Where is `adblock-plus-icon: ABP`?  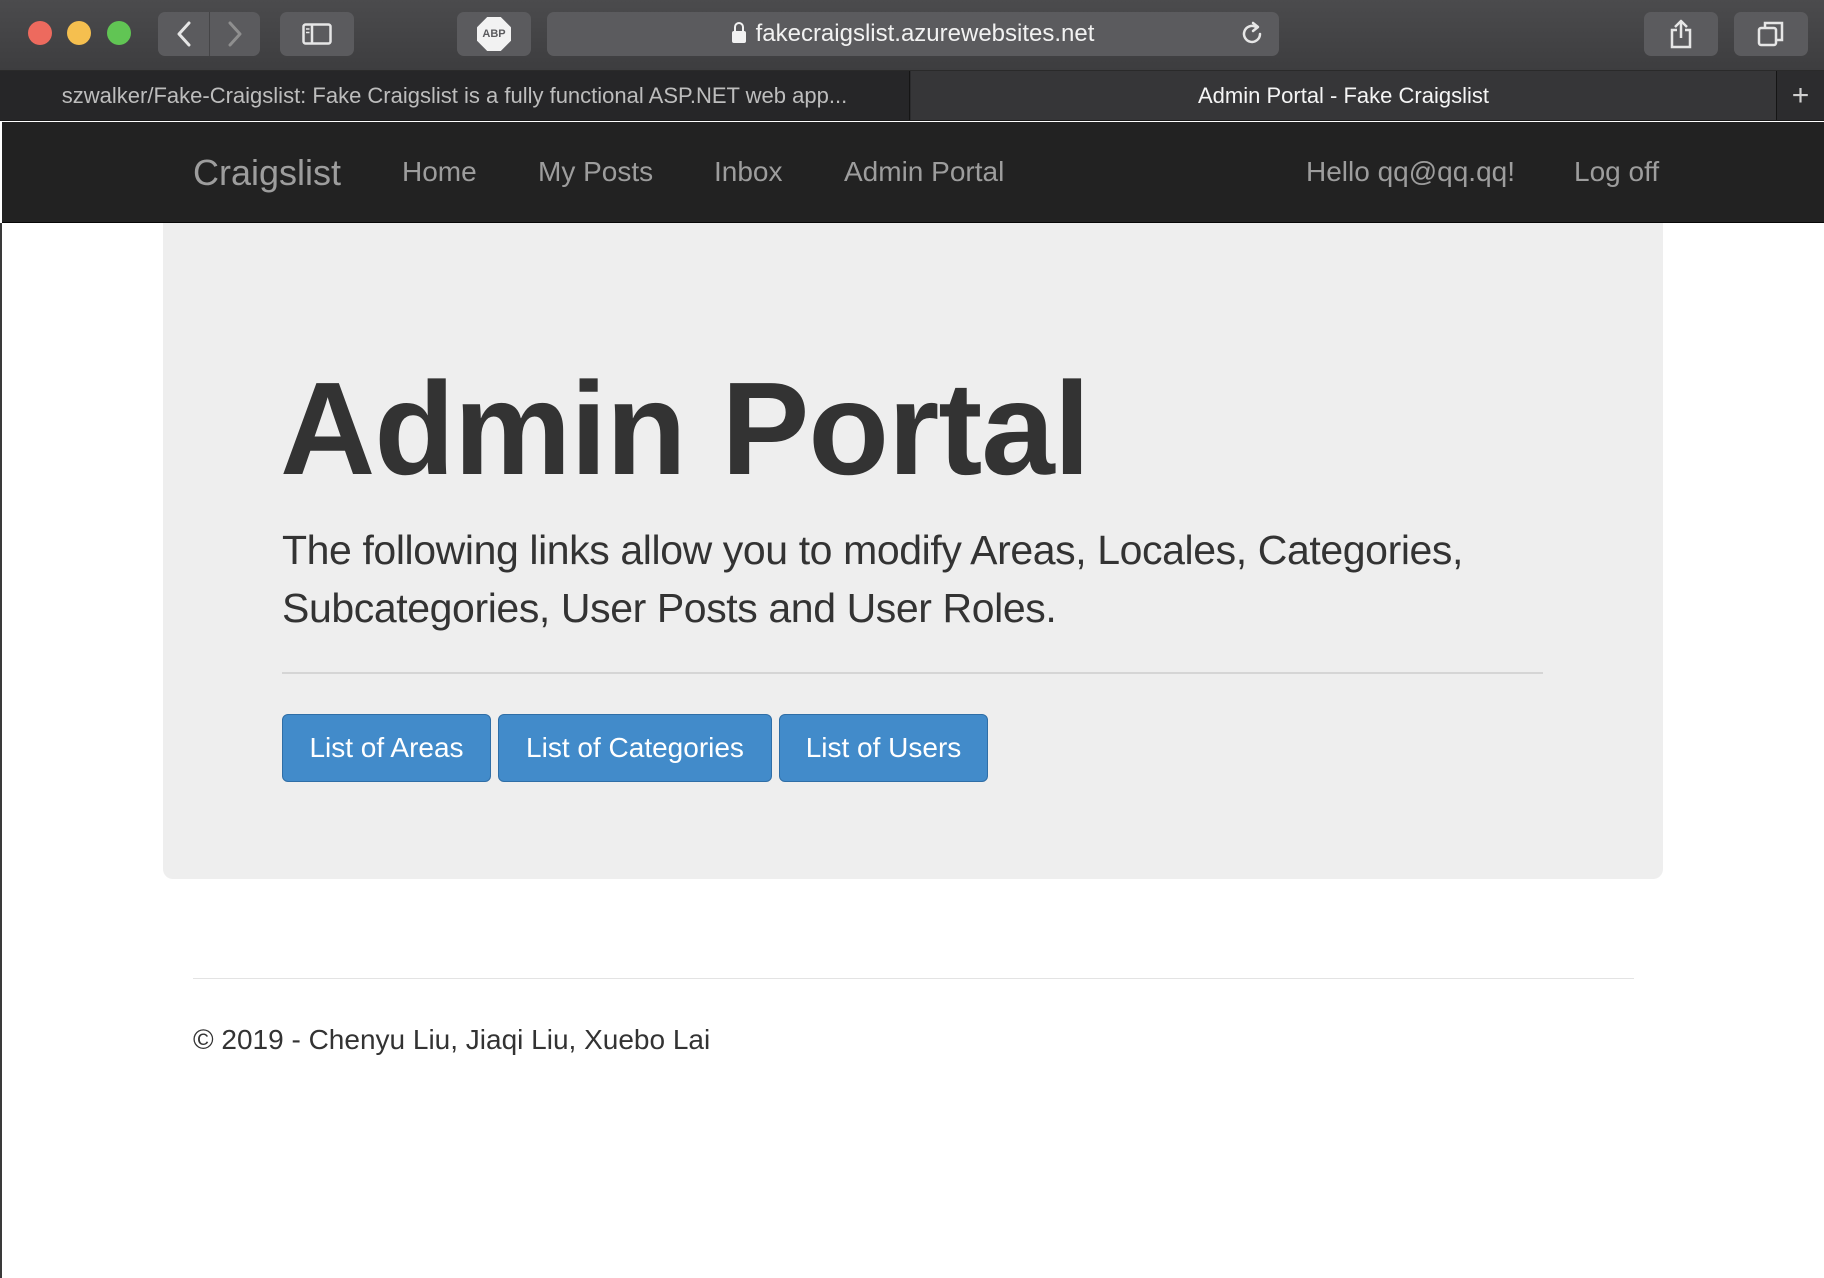 adblock-plus-icon: ABP is located at coordinates (494, 34).